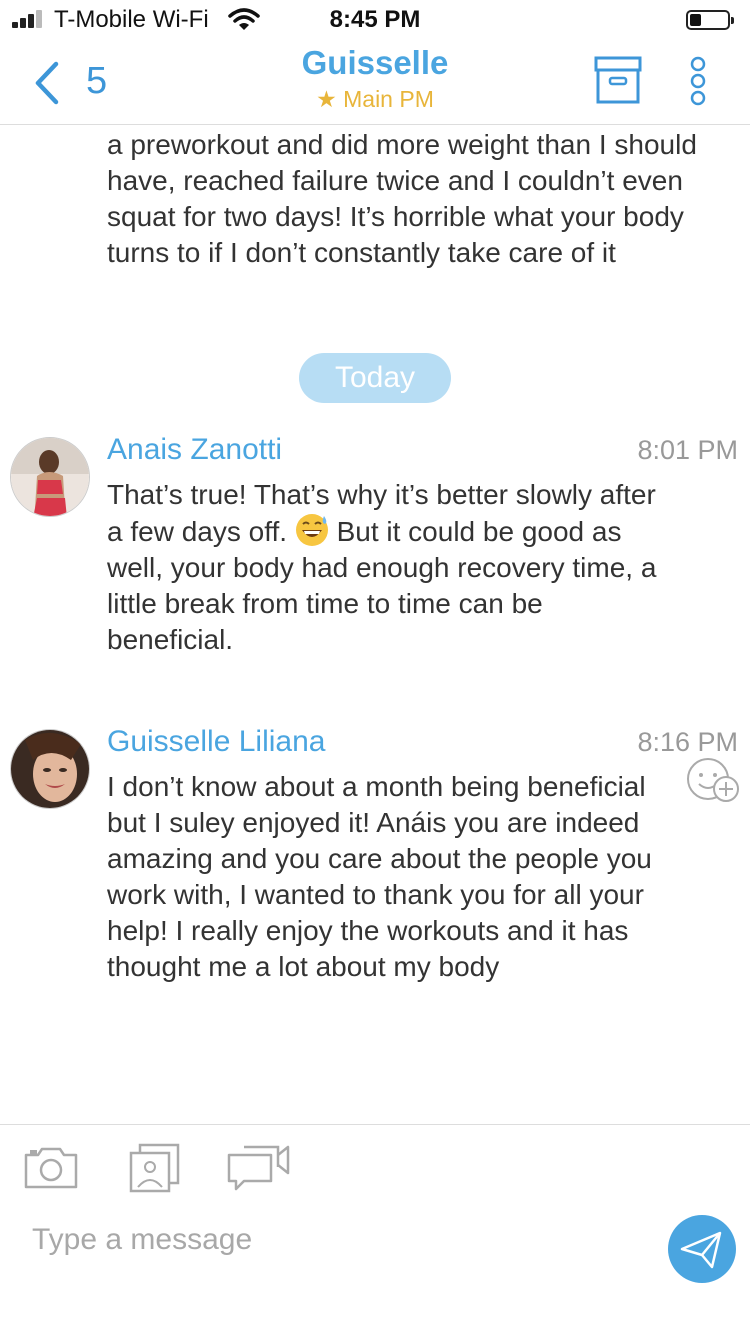 The width and height of the screenshot is (750, 1335). I want to click on message-input: Type a message, so click(142, 1240).